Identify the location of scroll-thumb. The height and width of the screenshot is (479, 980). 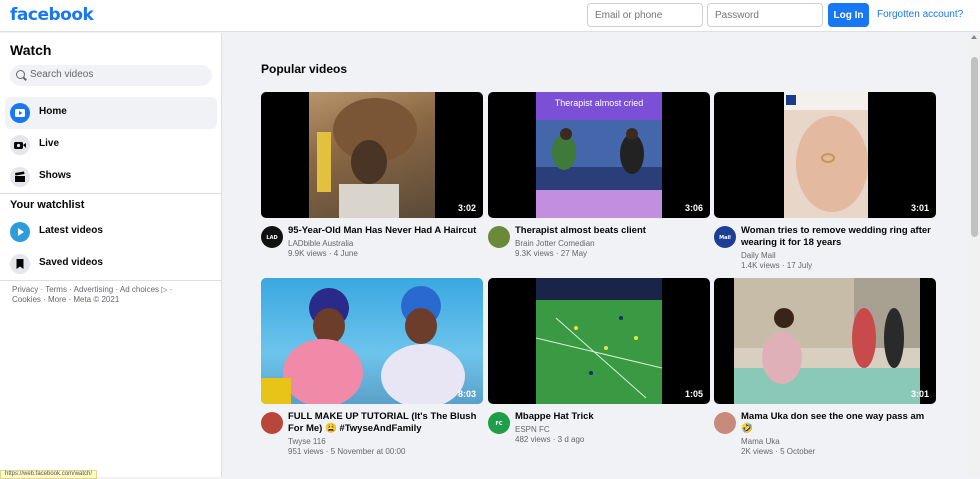
(974, 147).